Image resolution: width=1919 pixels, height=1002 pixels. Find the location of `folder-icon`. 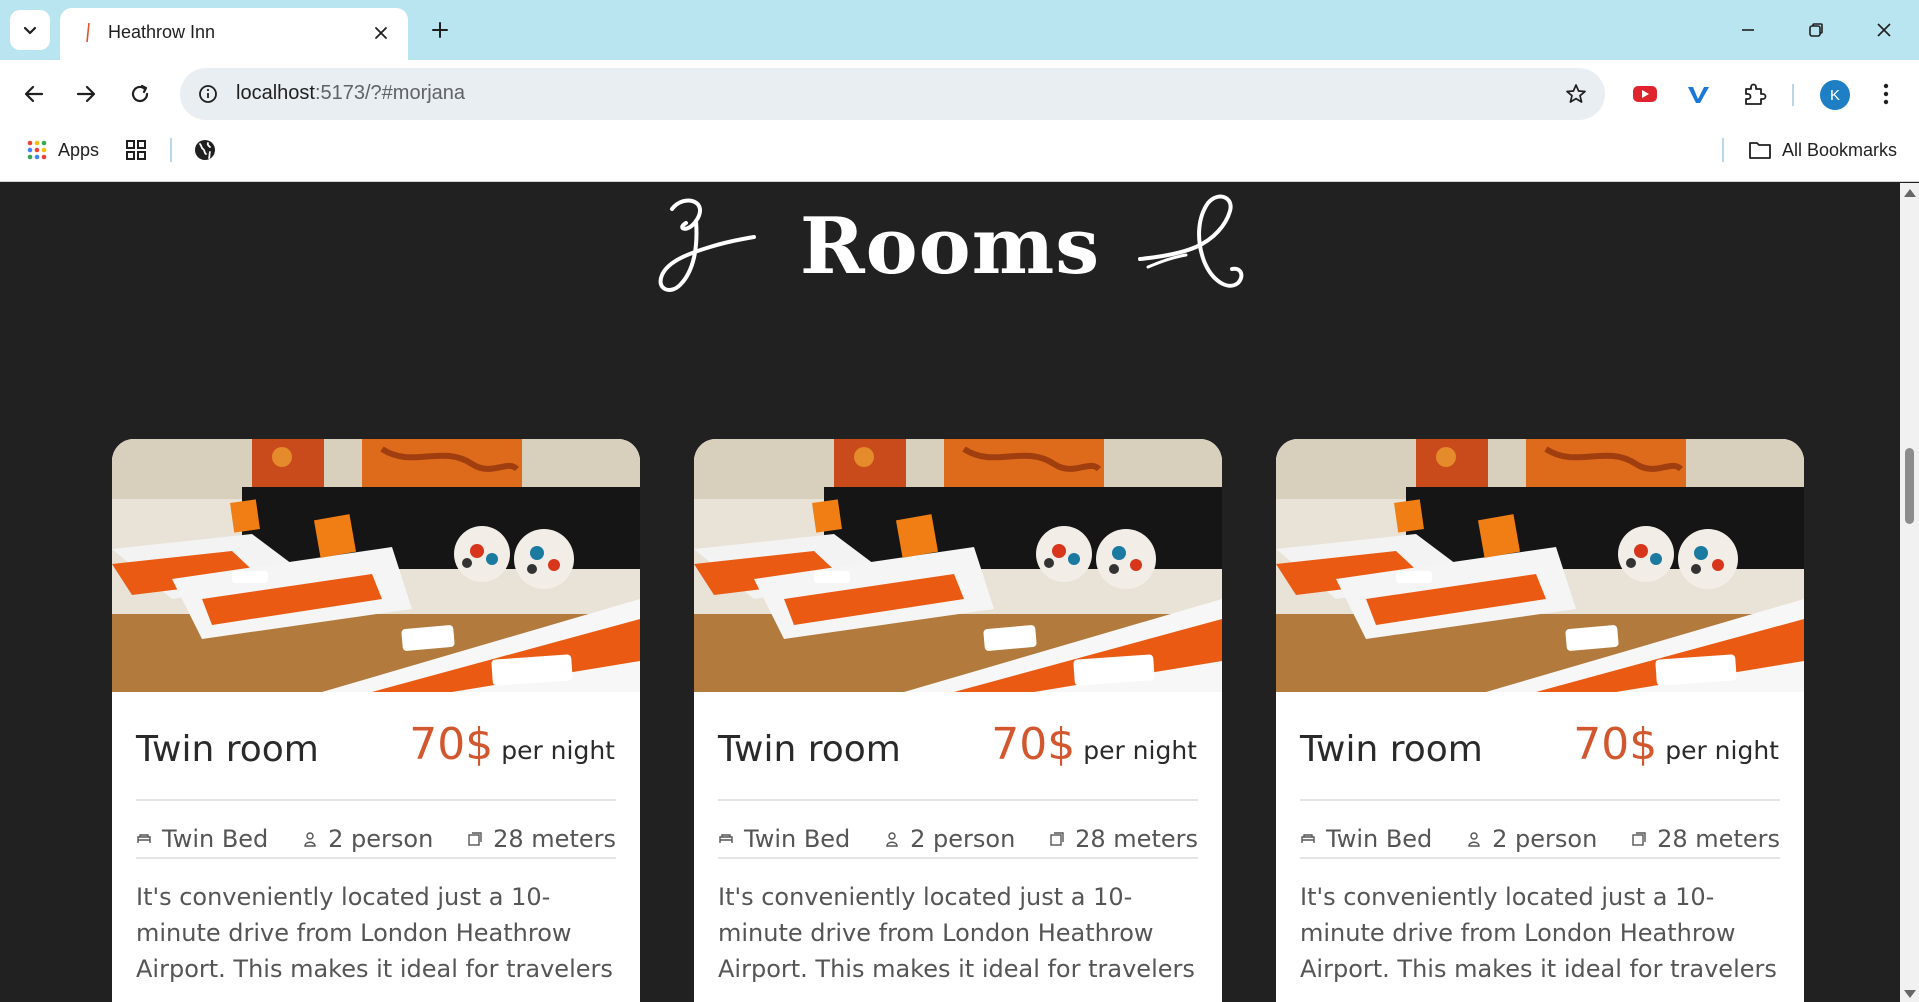

folder-icon is located at coordinates (1760, 150).